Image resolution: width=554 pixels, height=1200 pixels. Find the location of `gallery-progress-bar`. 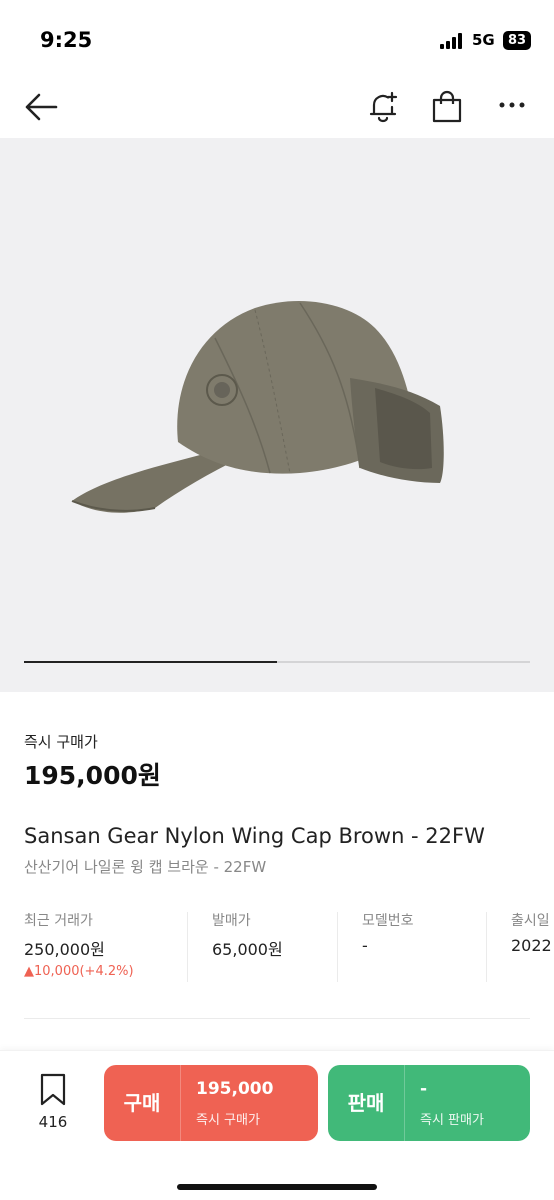

gallery-progress-bar is located at coordinates (277, 662).